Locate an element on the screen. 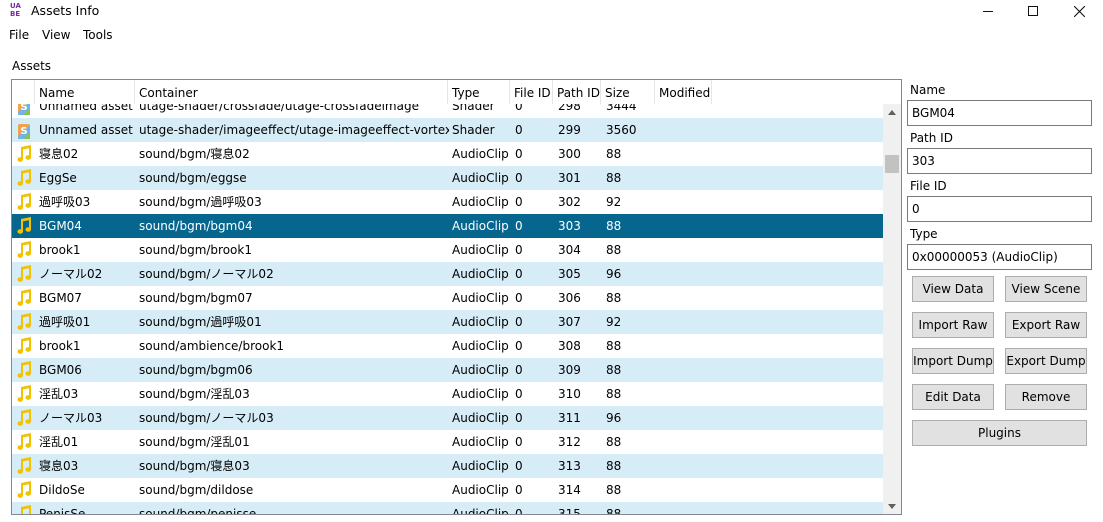  cell-path-id: 315 is located at coordinates (569, 511).